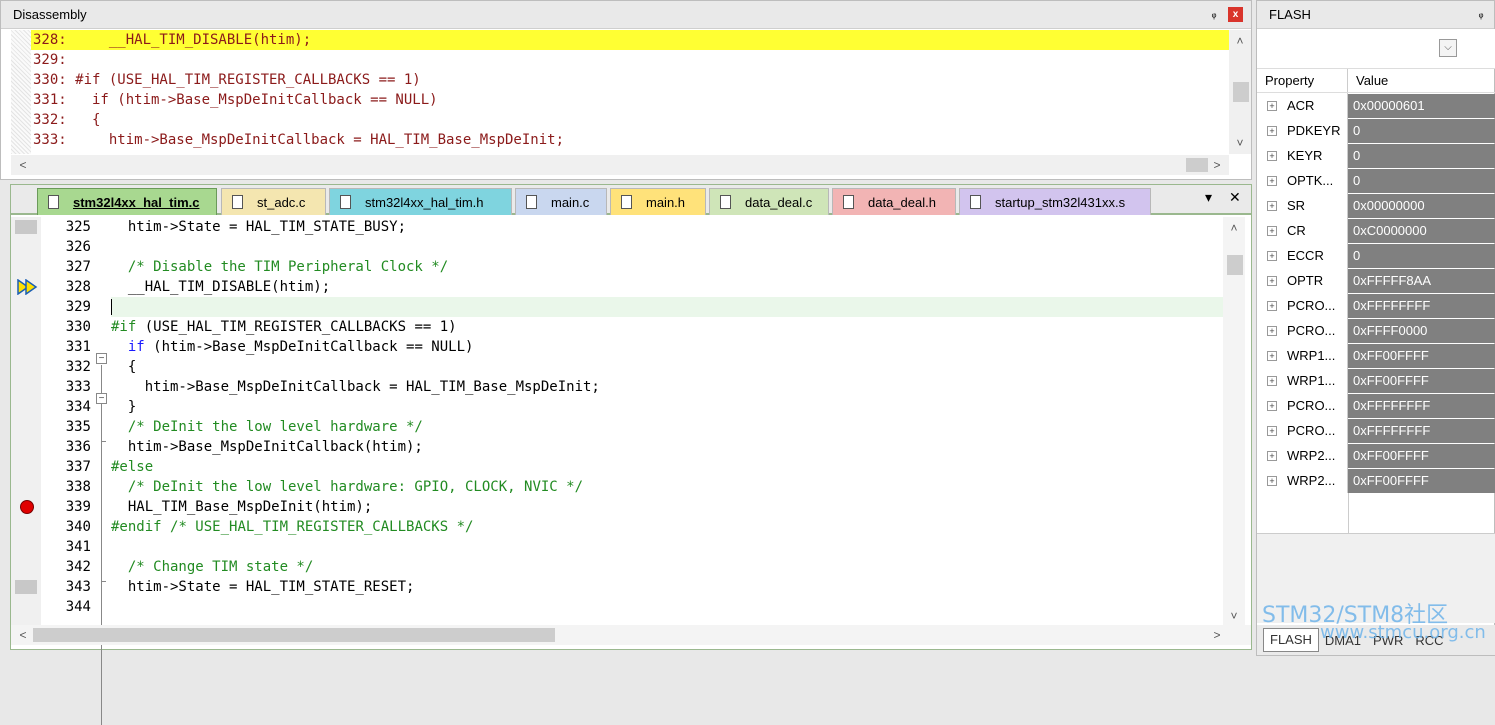  What do you see at coordinates (26, 422) in the screenshot?
I see `editor-gutter` at bounding box center [26, 422].